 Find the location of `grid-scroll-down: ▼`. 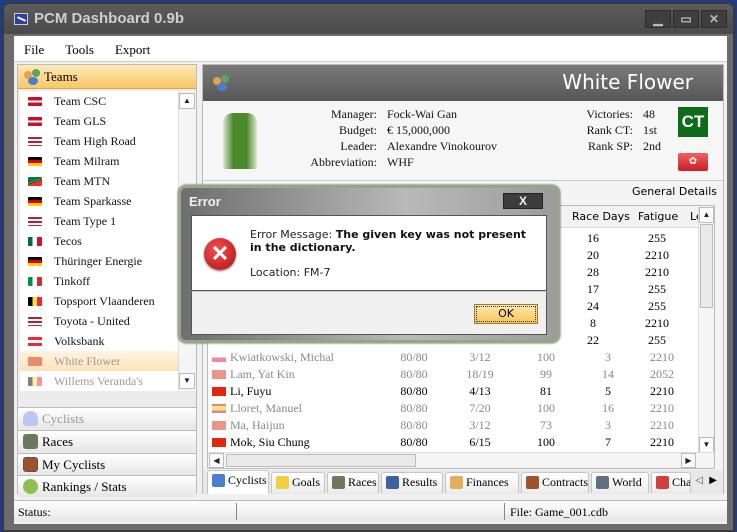

grid-scroll-down: ▼ is located at coordinates (706, 445).